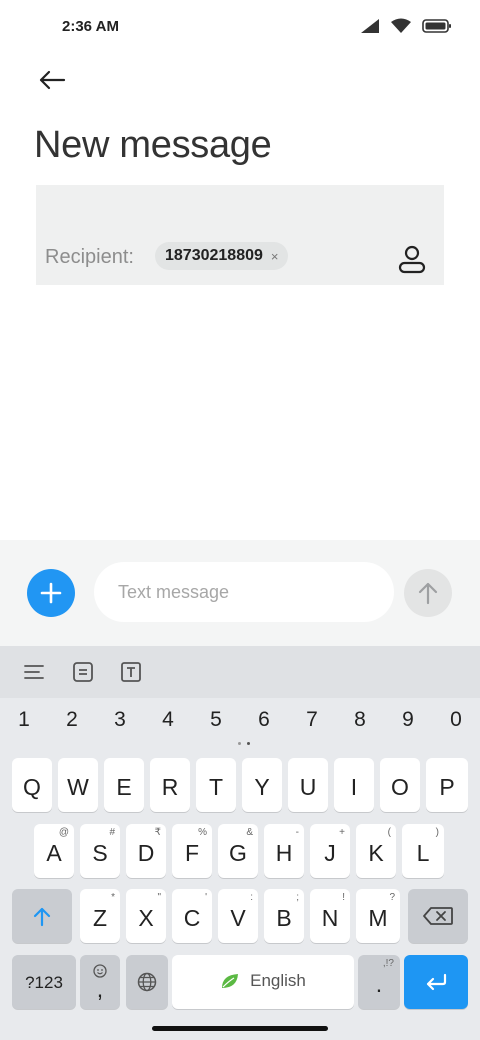 The height and width of the screenshot is (1040, 480). I want to click on battery-icon, so click(437, 28).